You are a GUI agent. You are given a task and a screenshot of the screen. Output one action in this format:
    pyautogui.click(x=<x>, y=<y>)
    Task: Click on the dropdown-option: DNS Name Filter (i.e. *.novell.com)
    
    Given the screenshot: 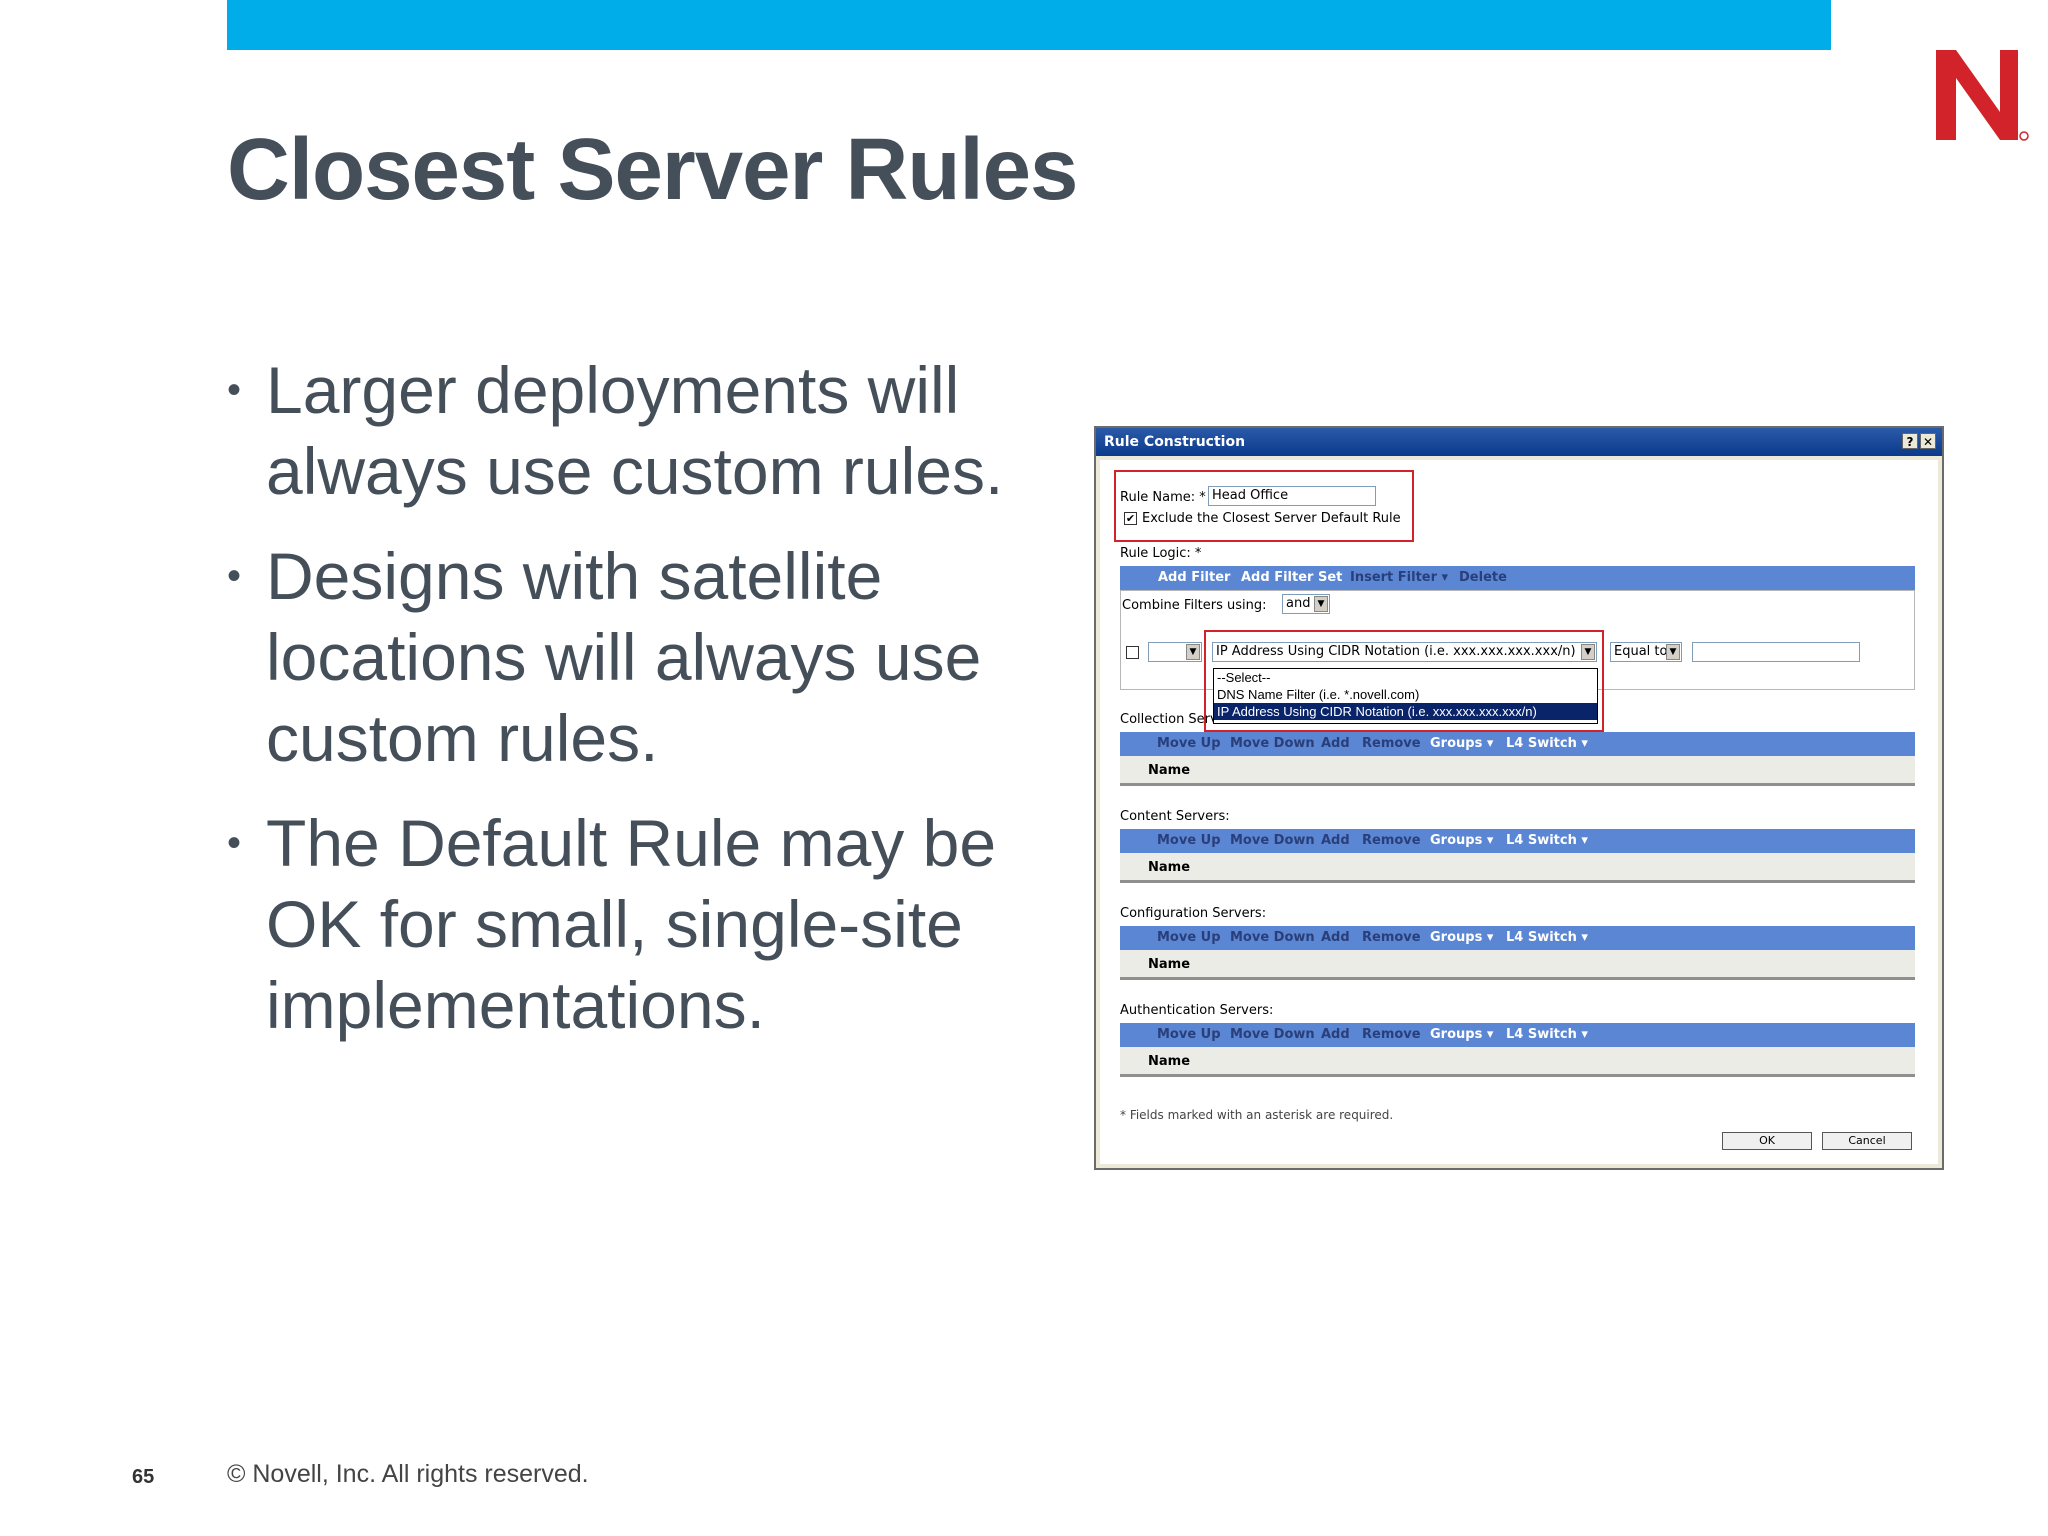 What is the action you would take?
    pyautogui.click(x=1405, y=694)
    